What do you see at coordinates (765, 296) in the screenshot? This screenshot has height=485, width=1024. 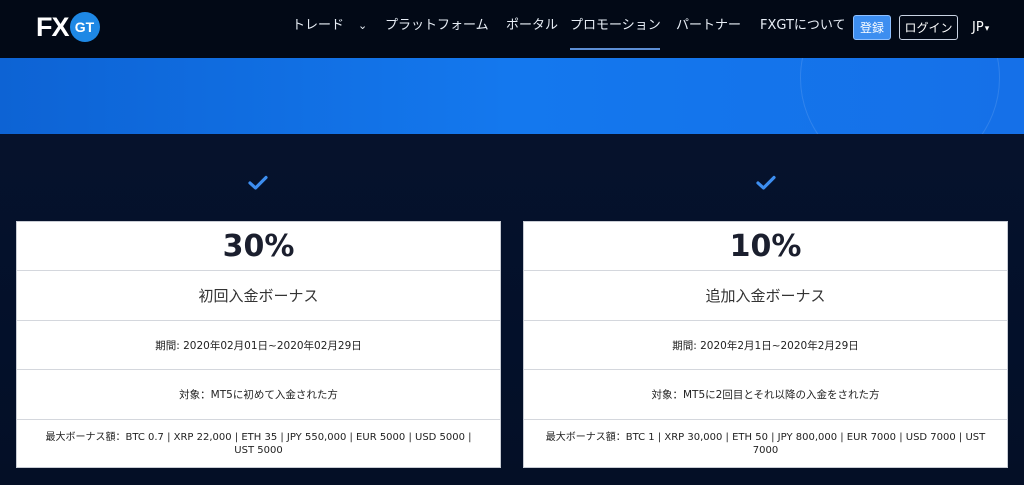 I see `bonus-title: 追加入金ボーナス` at bounding box center [765, 296].